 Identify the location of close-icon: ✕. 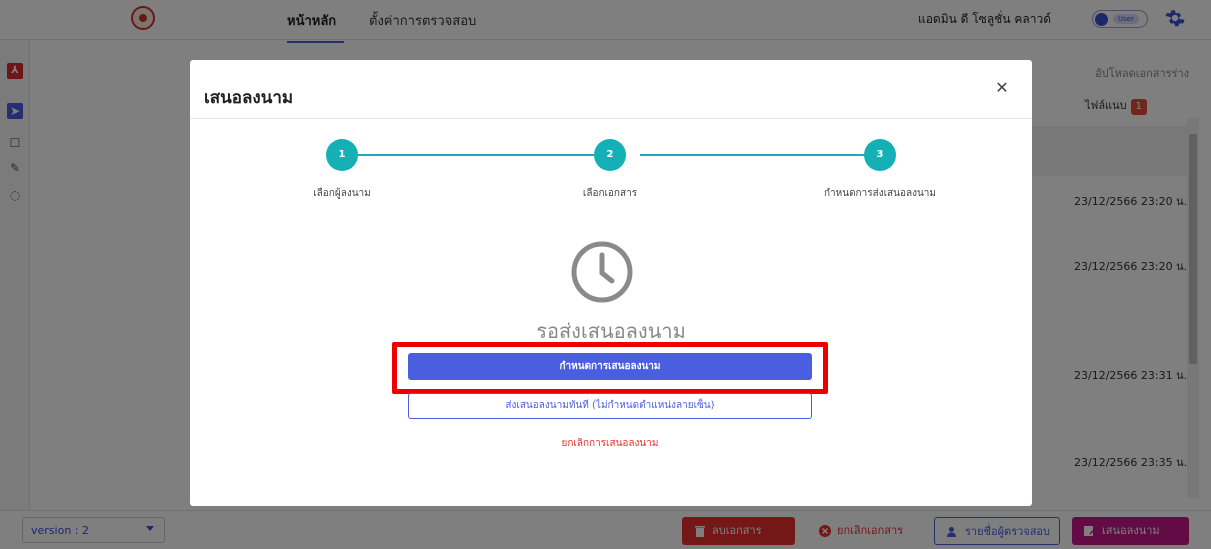
(1002, 88).